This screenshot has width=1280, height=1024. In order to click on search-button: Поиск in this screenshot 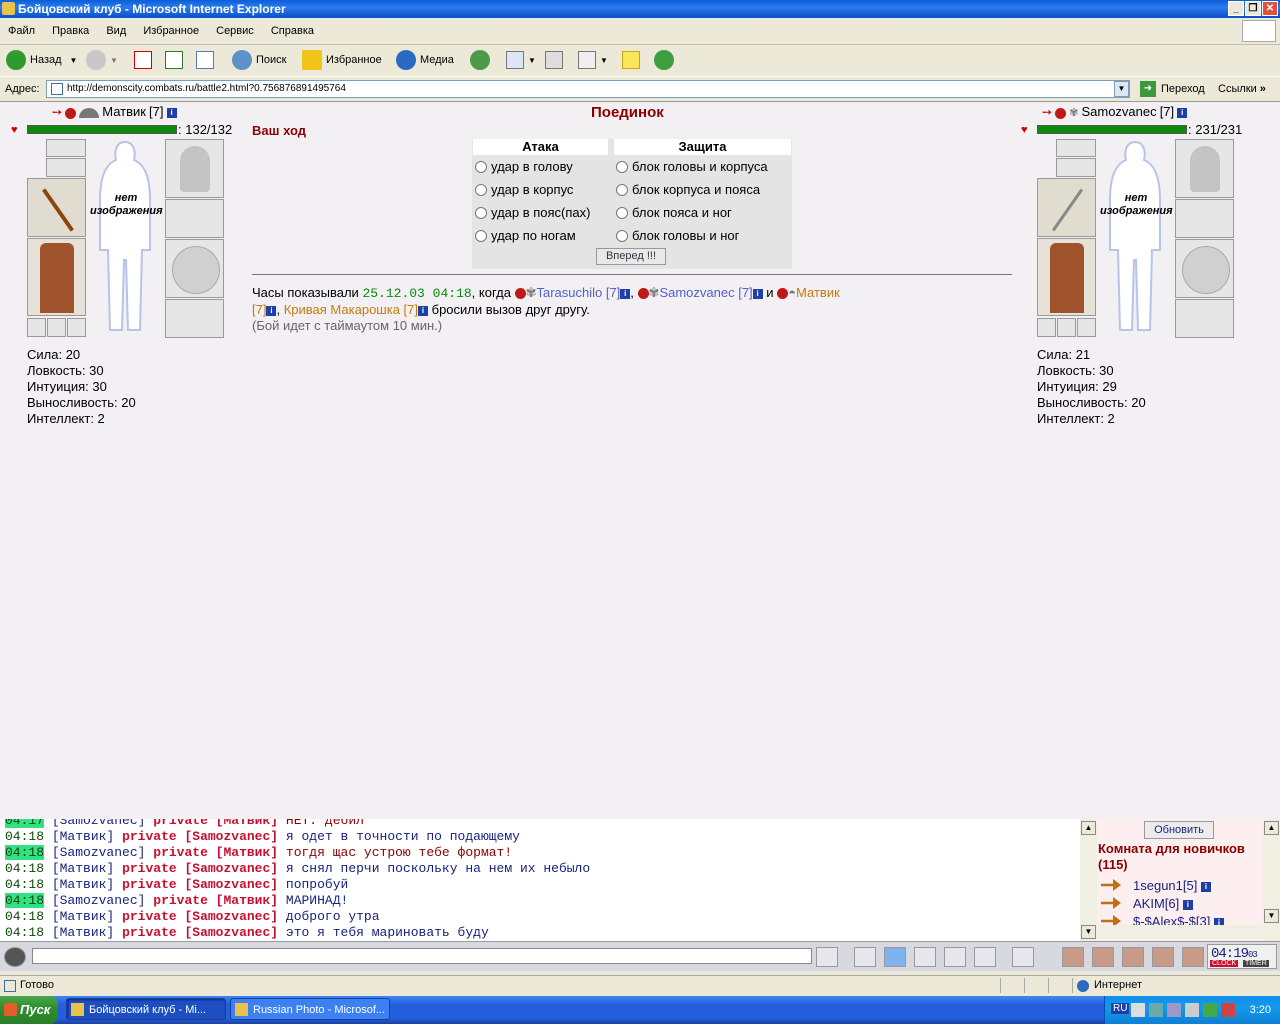, I will do `click(259, 60)`.